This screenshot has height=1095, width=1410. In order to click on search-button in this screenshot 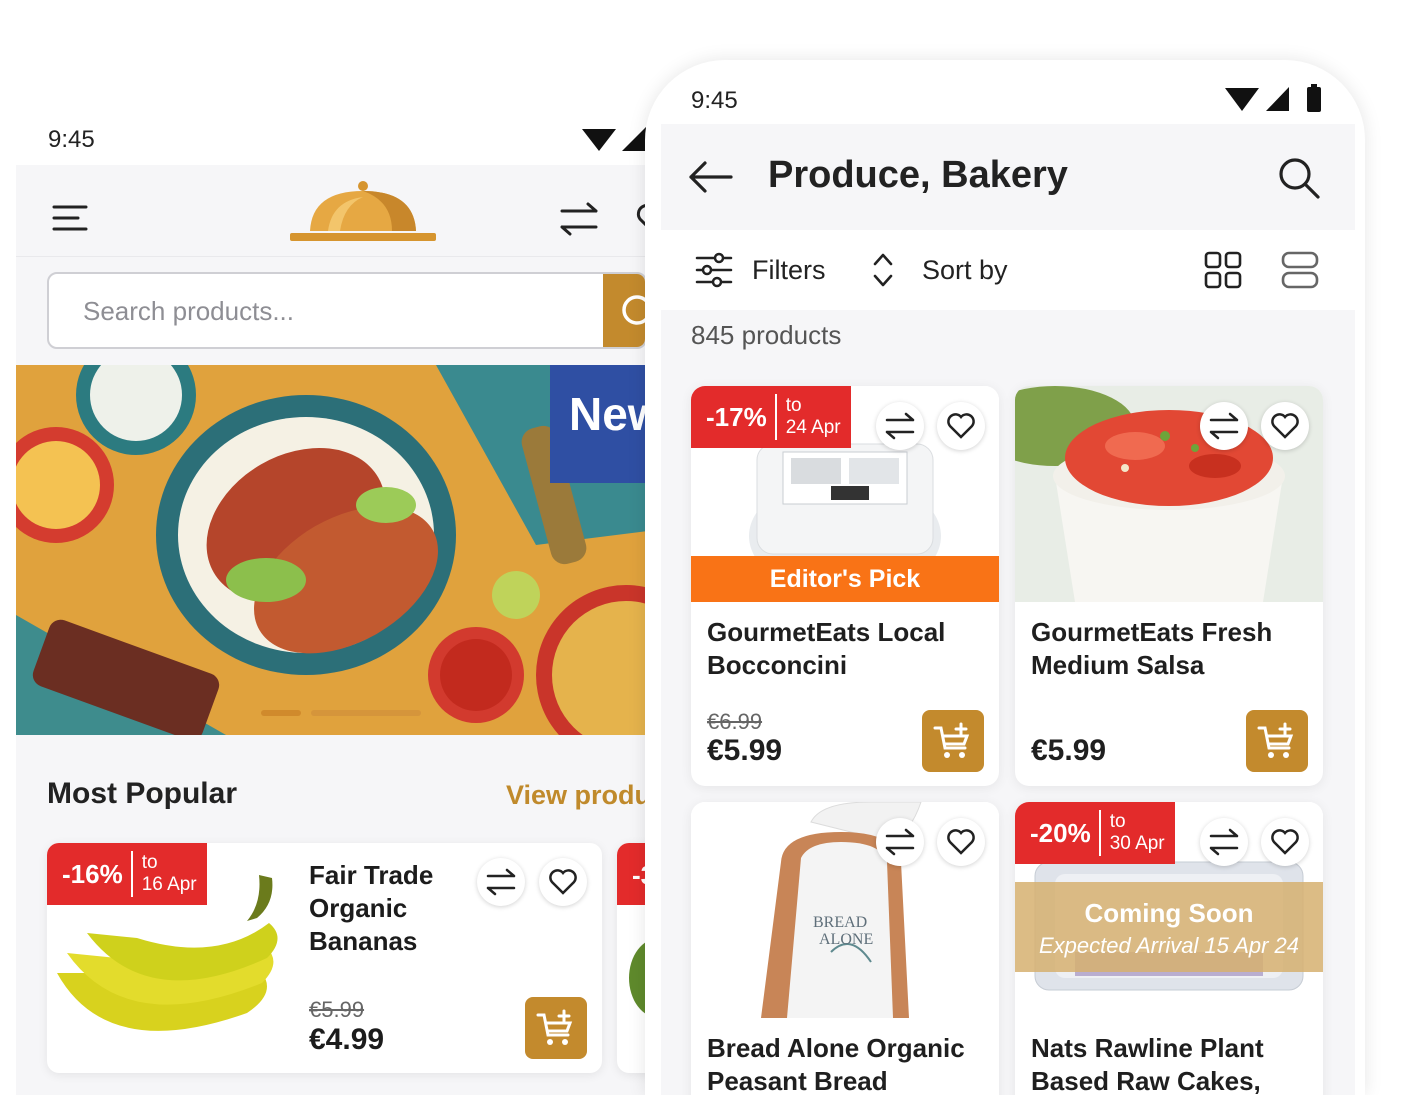, I will do `click(624, 310)`.